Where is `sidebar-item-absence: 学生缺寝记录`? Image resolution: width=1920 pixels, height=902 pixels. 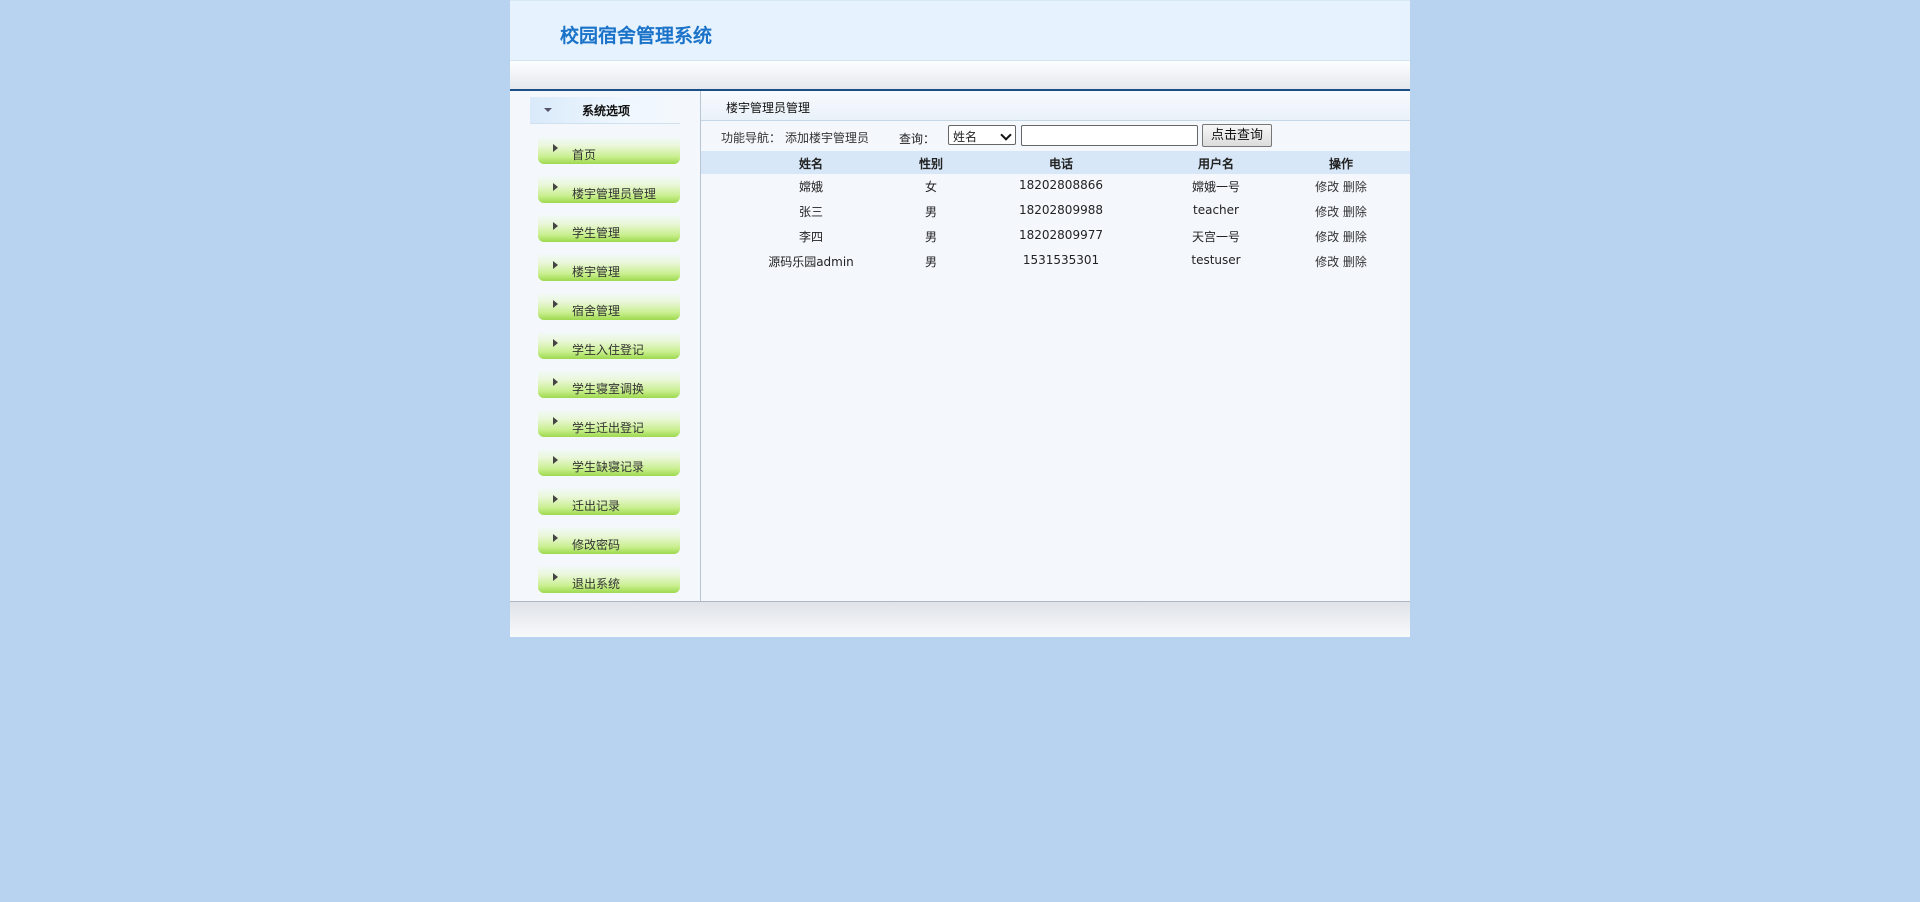
sidebar-item-absence: 学生缺寝记录 is located at coordinates (609, 462).